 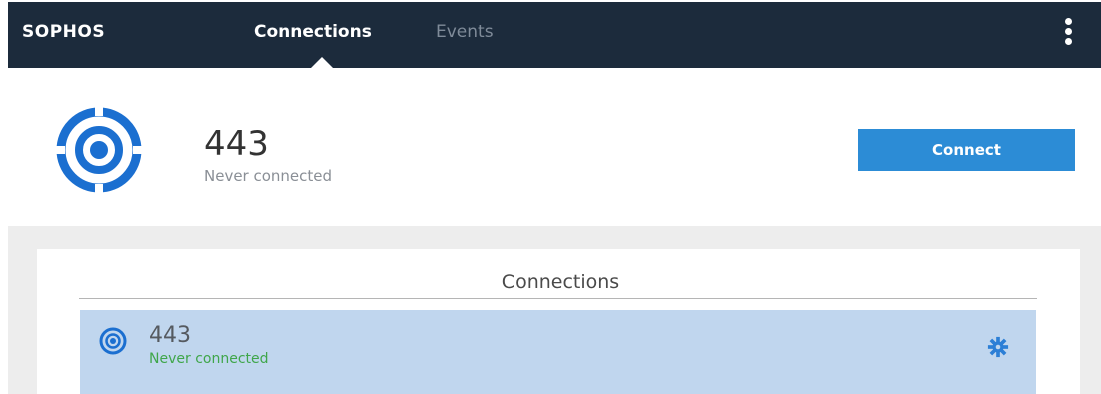 I want to click on gear-icon, so click(x=998, y=347).